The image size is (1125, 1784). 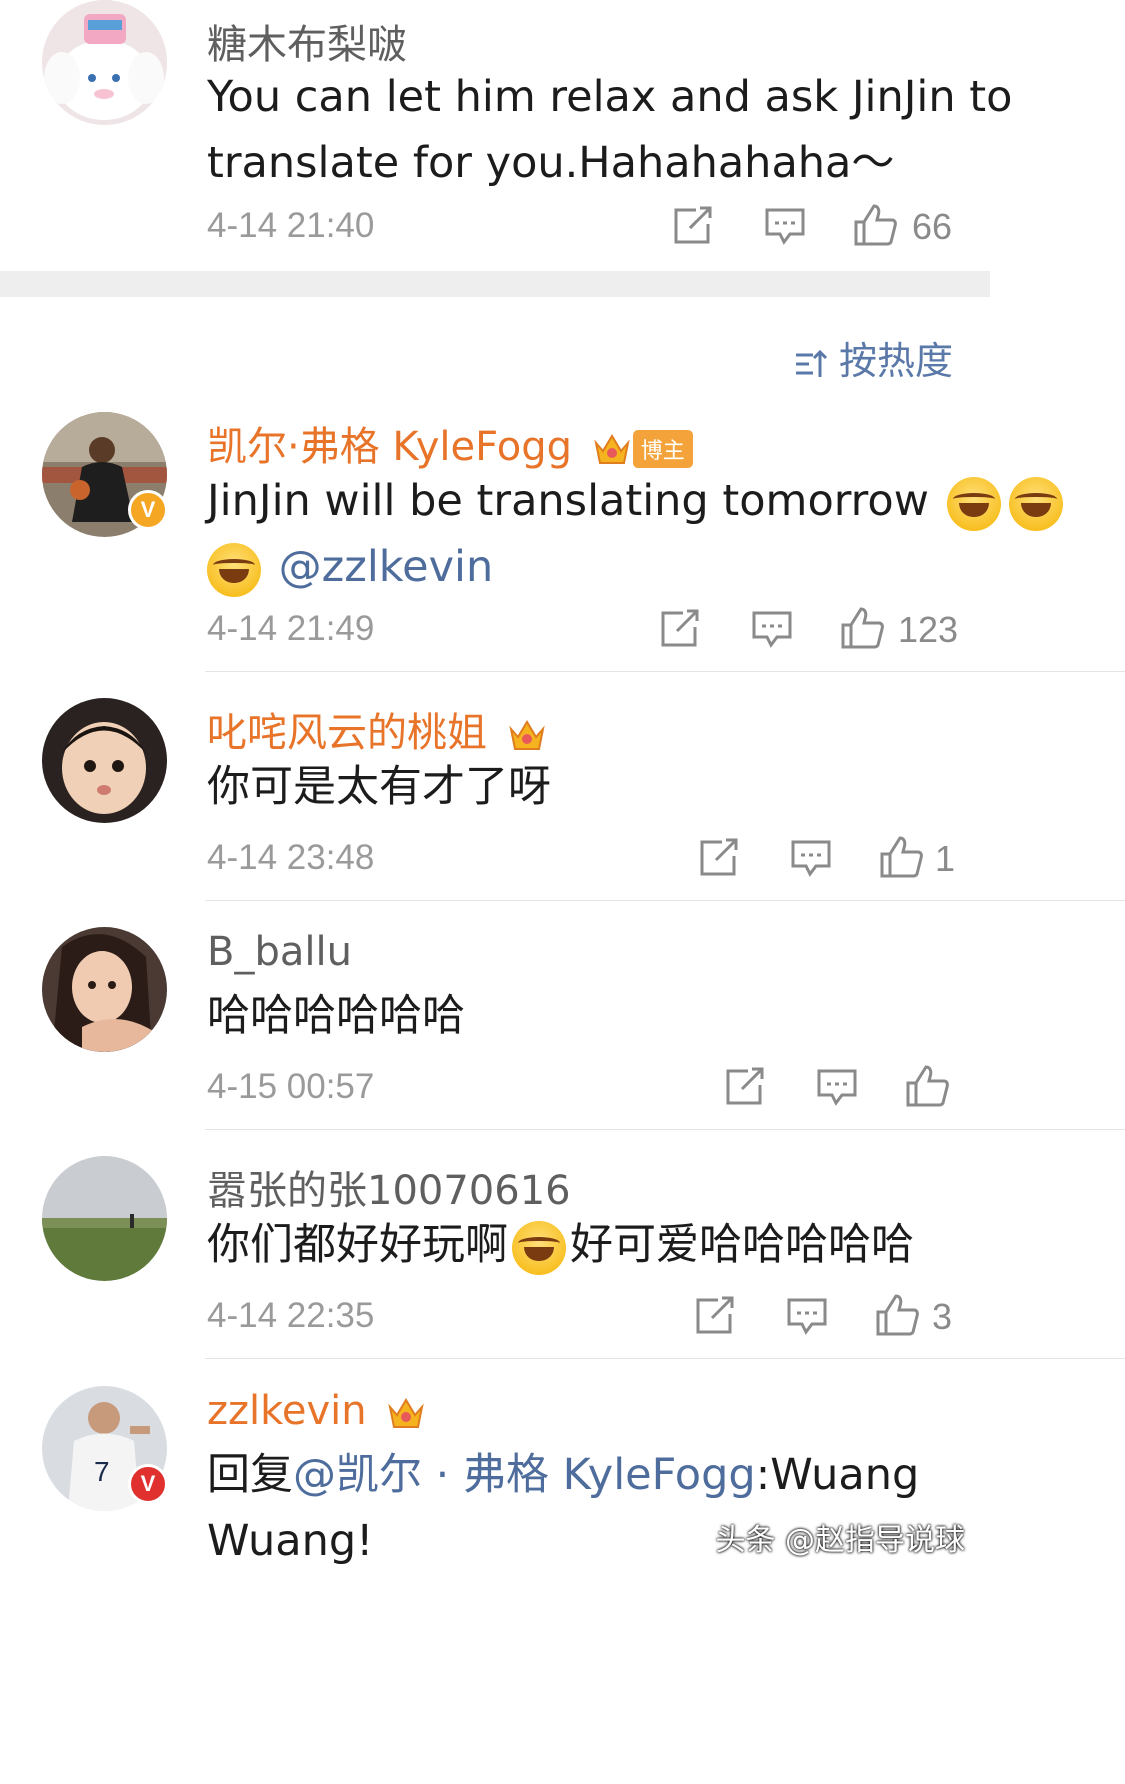 What do you see at coordinates (942, 1316) in the screenshot?
I see `like-count: 3` at bounding box center [942, 1316].